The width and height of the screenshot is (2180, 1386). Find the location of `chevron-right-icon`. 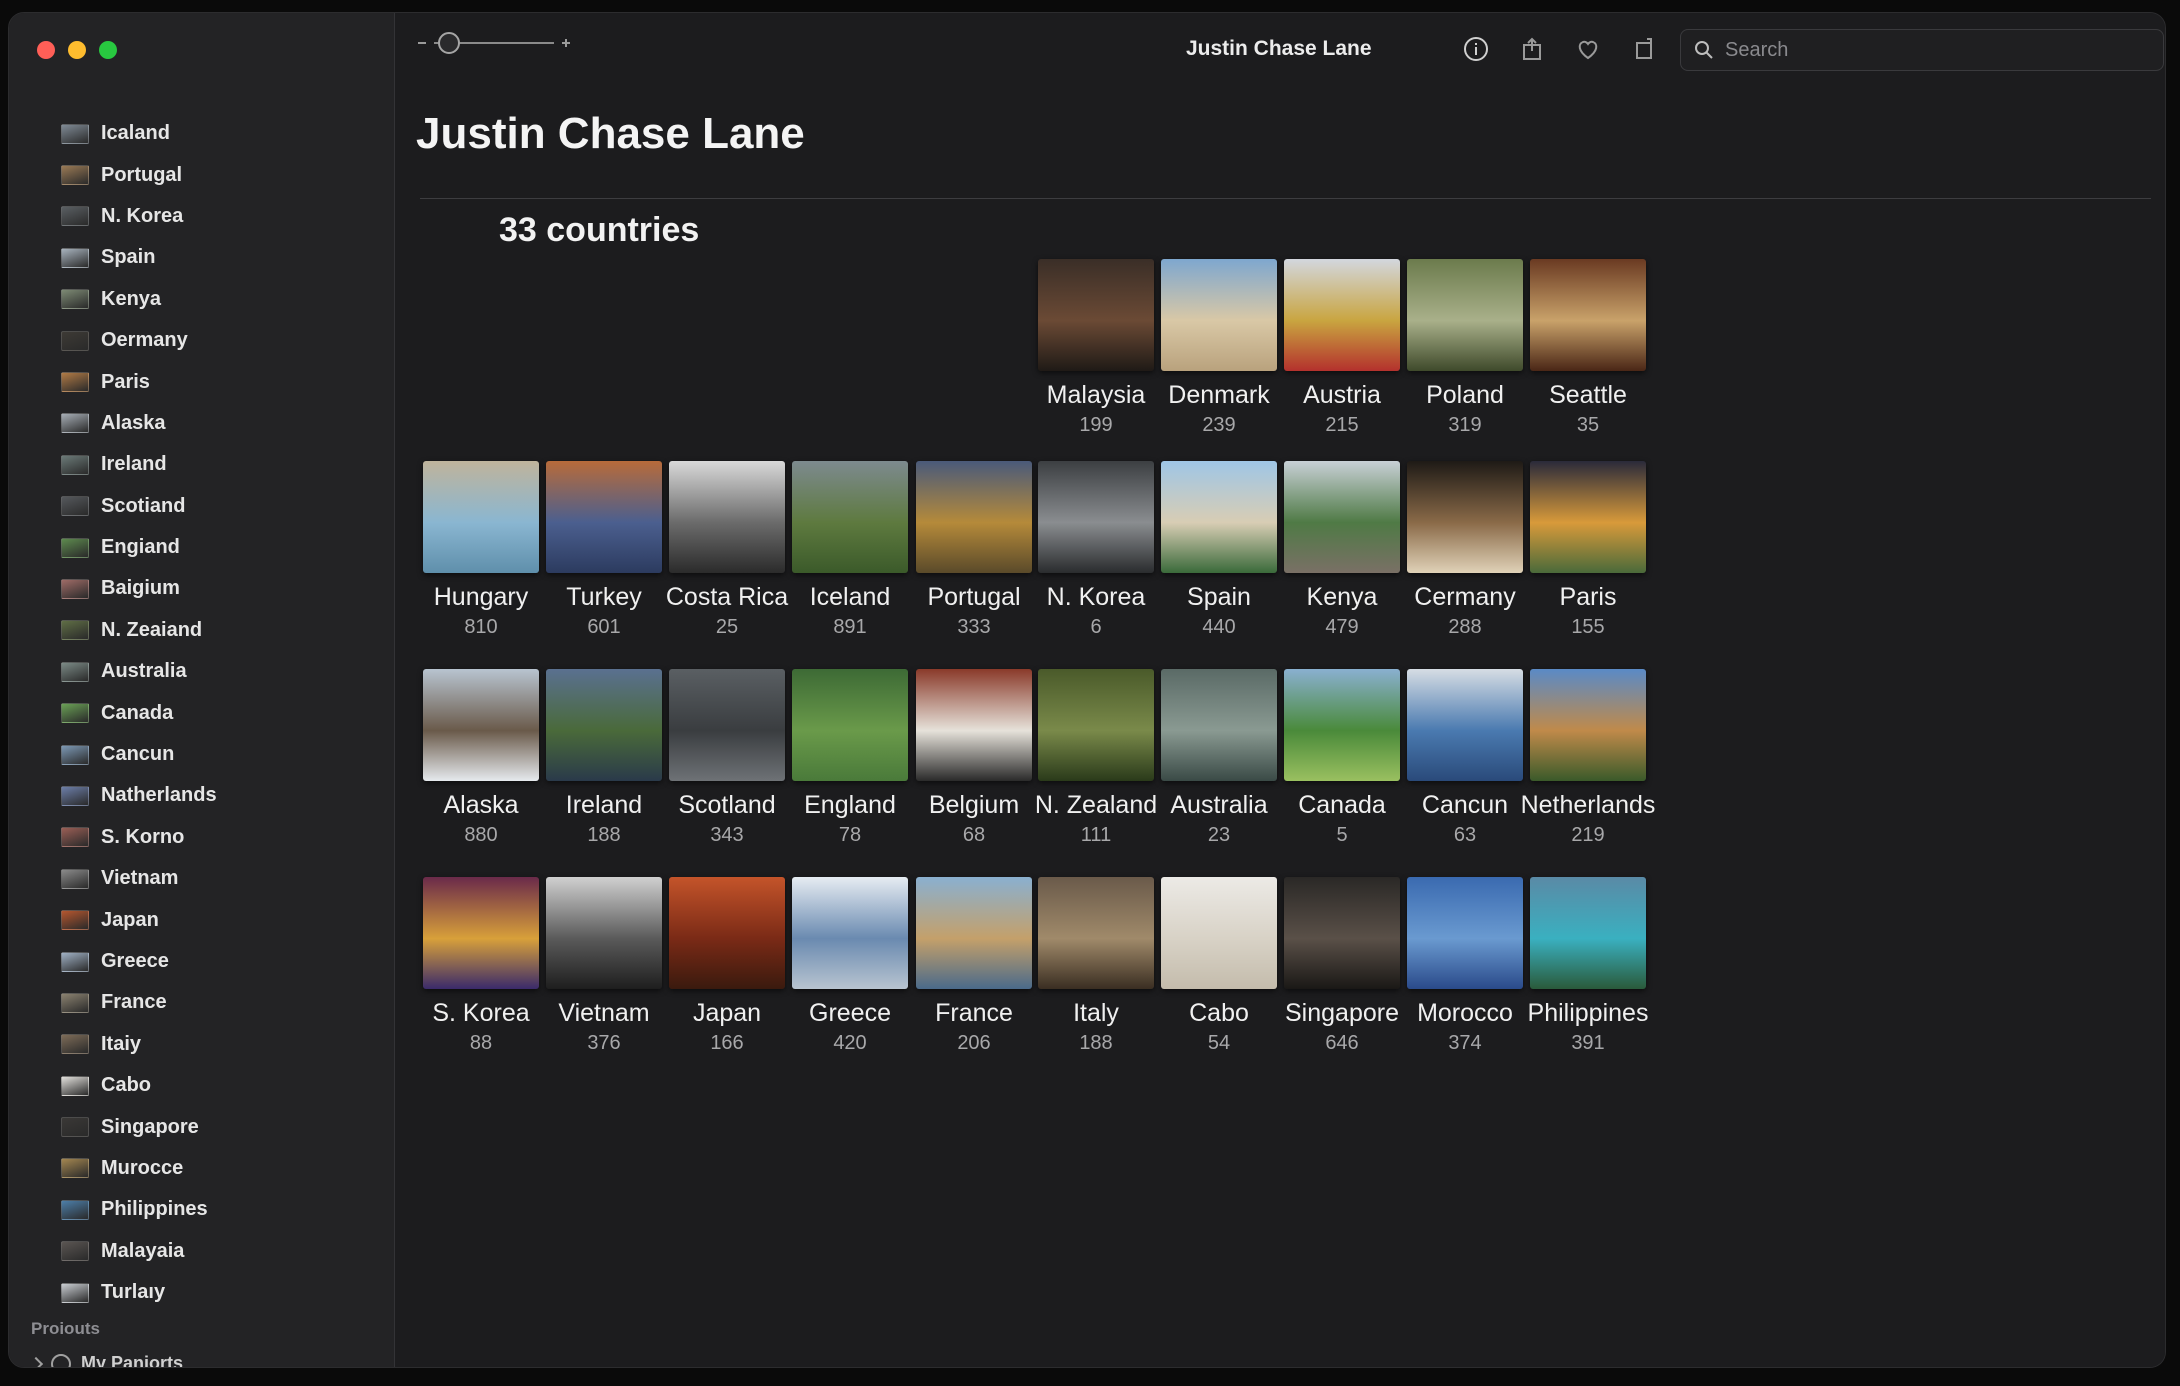

chevron-right-icon is located at coordinates (36, 1361).